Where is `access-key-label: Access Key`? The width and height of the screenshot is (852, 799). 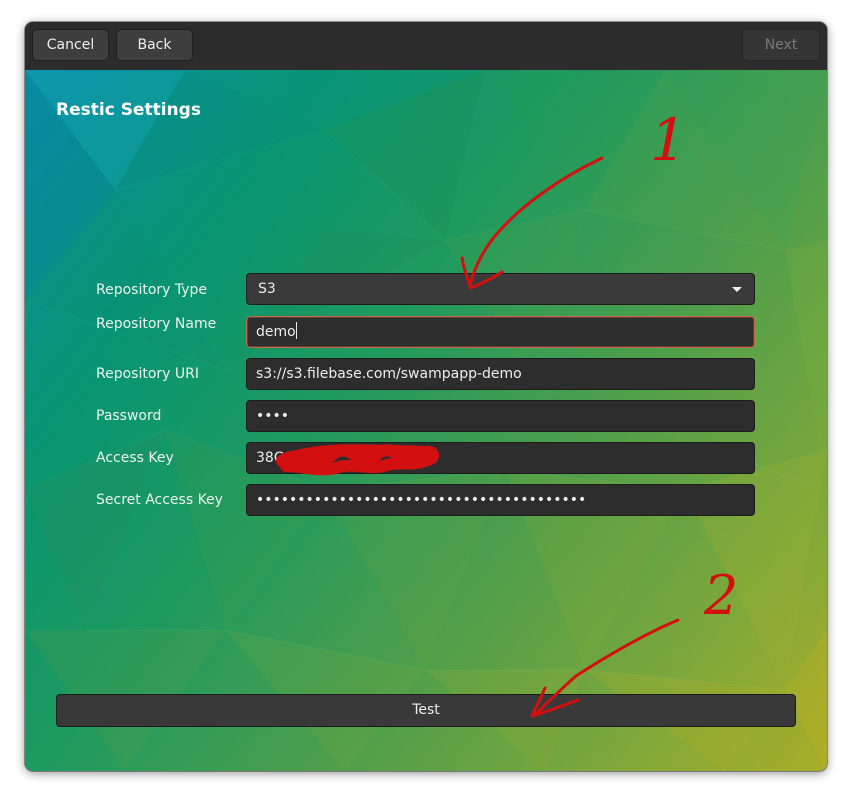 access-key-label: Access Key is located at coordinates (135, 458).